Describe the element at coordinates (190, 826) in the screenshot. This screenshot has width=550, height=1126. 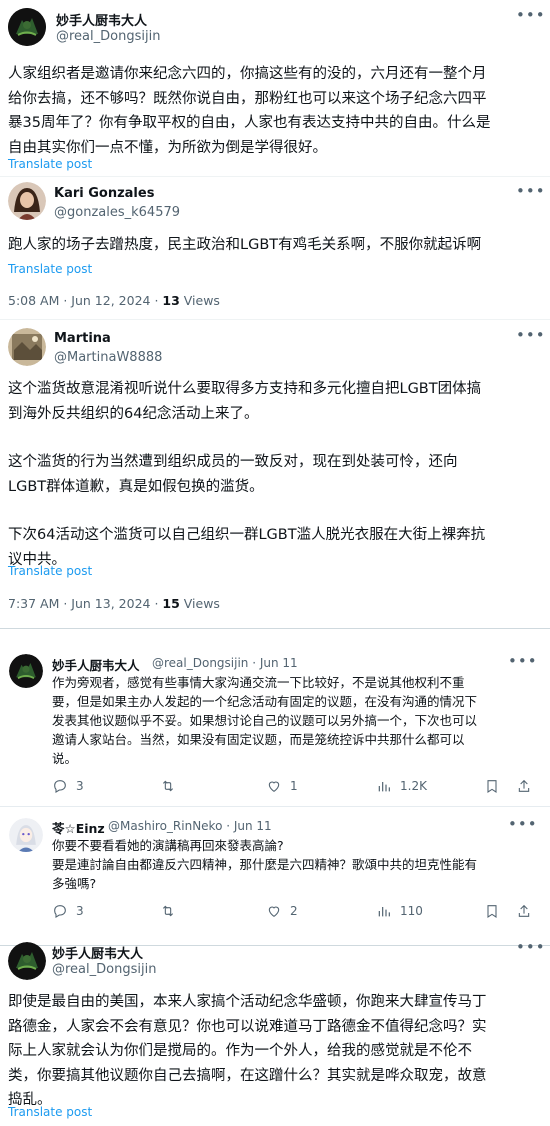
I see `author-handle: @Mashiro_RinNeko · Jun 11` at that location.